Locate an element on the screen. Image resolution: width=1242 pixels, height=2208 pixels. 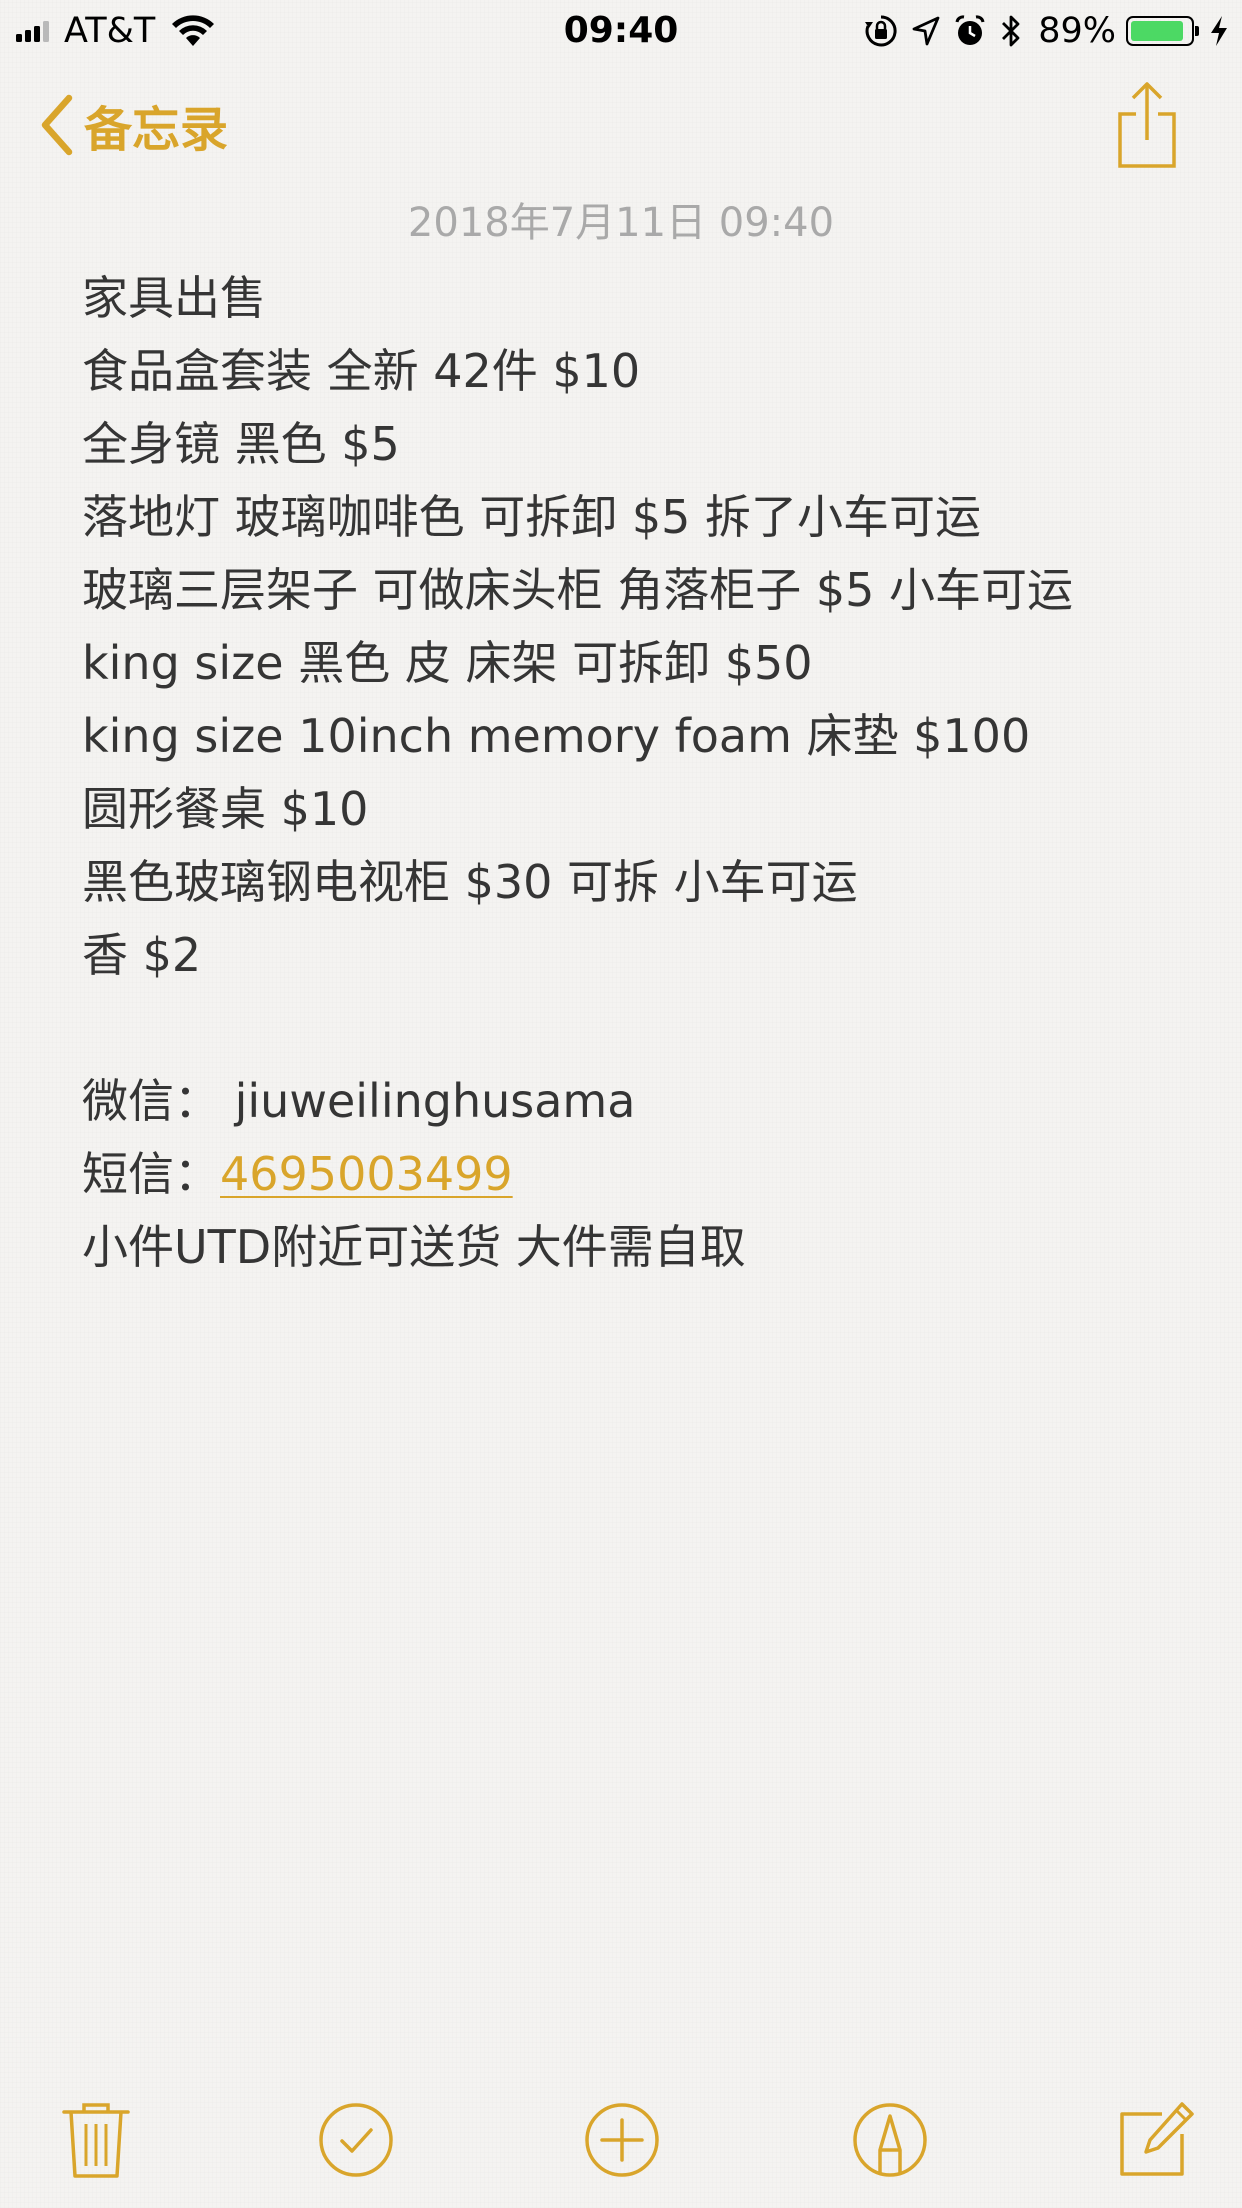
bottom-toolbar is located at coordinates (621, 2140).